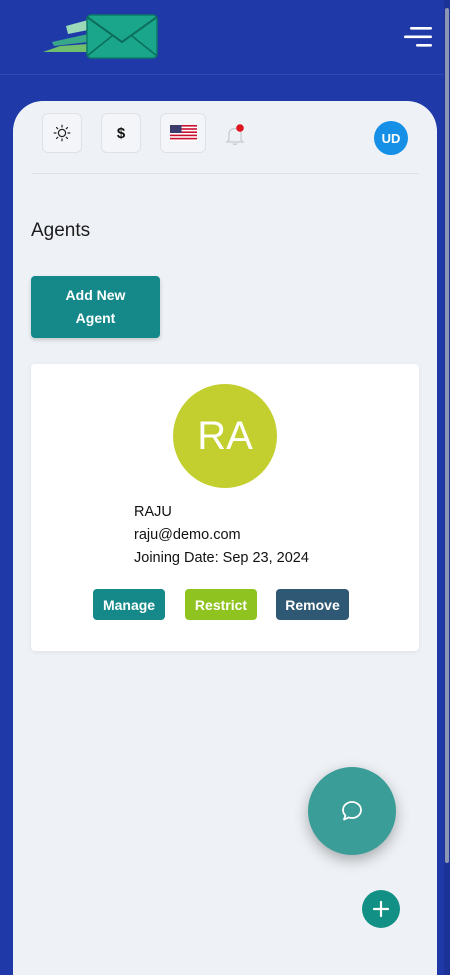 Image resolution: width=450 pixels, height=975 pixels. What do you see at coordinates (153, 512) in the screenshot?
I see `agent-name: RAJU` at bounding box center [153, 512].